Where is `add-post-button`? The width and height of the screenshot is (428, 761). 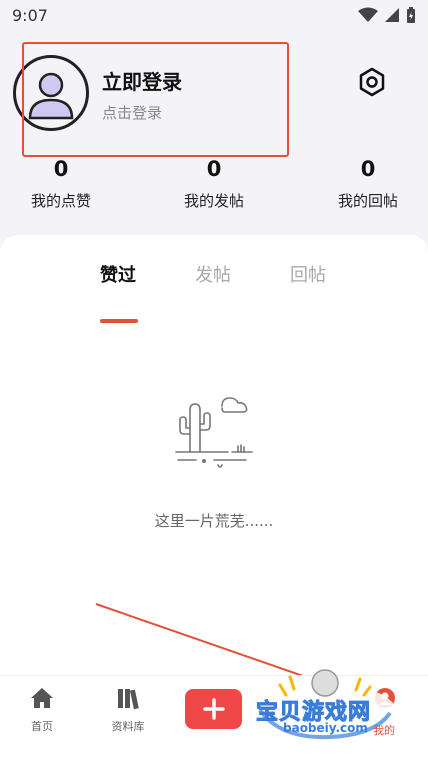 add-post-button is located at coordinates (213, 709).